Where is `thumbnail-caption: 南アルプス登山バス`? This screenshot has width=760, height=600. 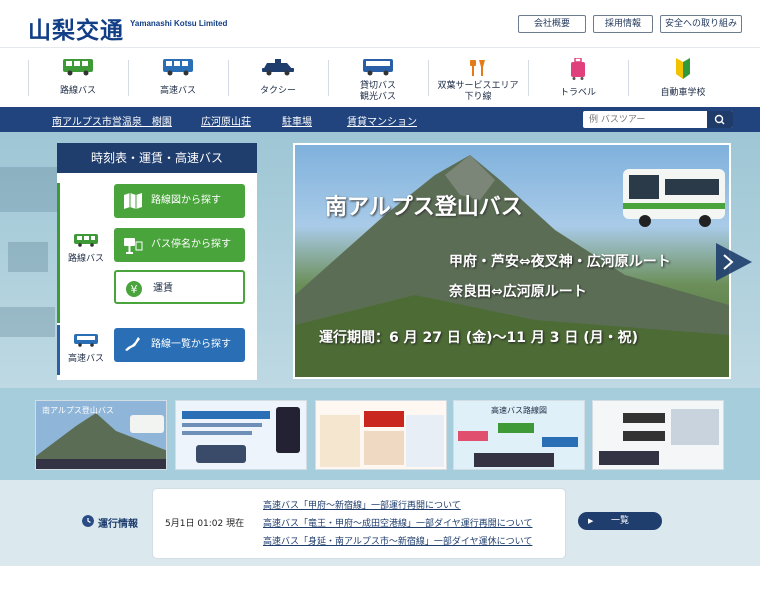 thumbnail-caption: 南アルプス登山バス is located at coordinates (78, 410).